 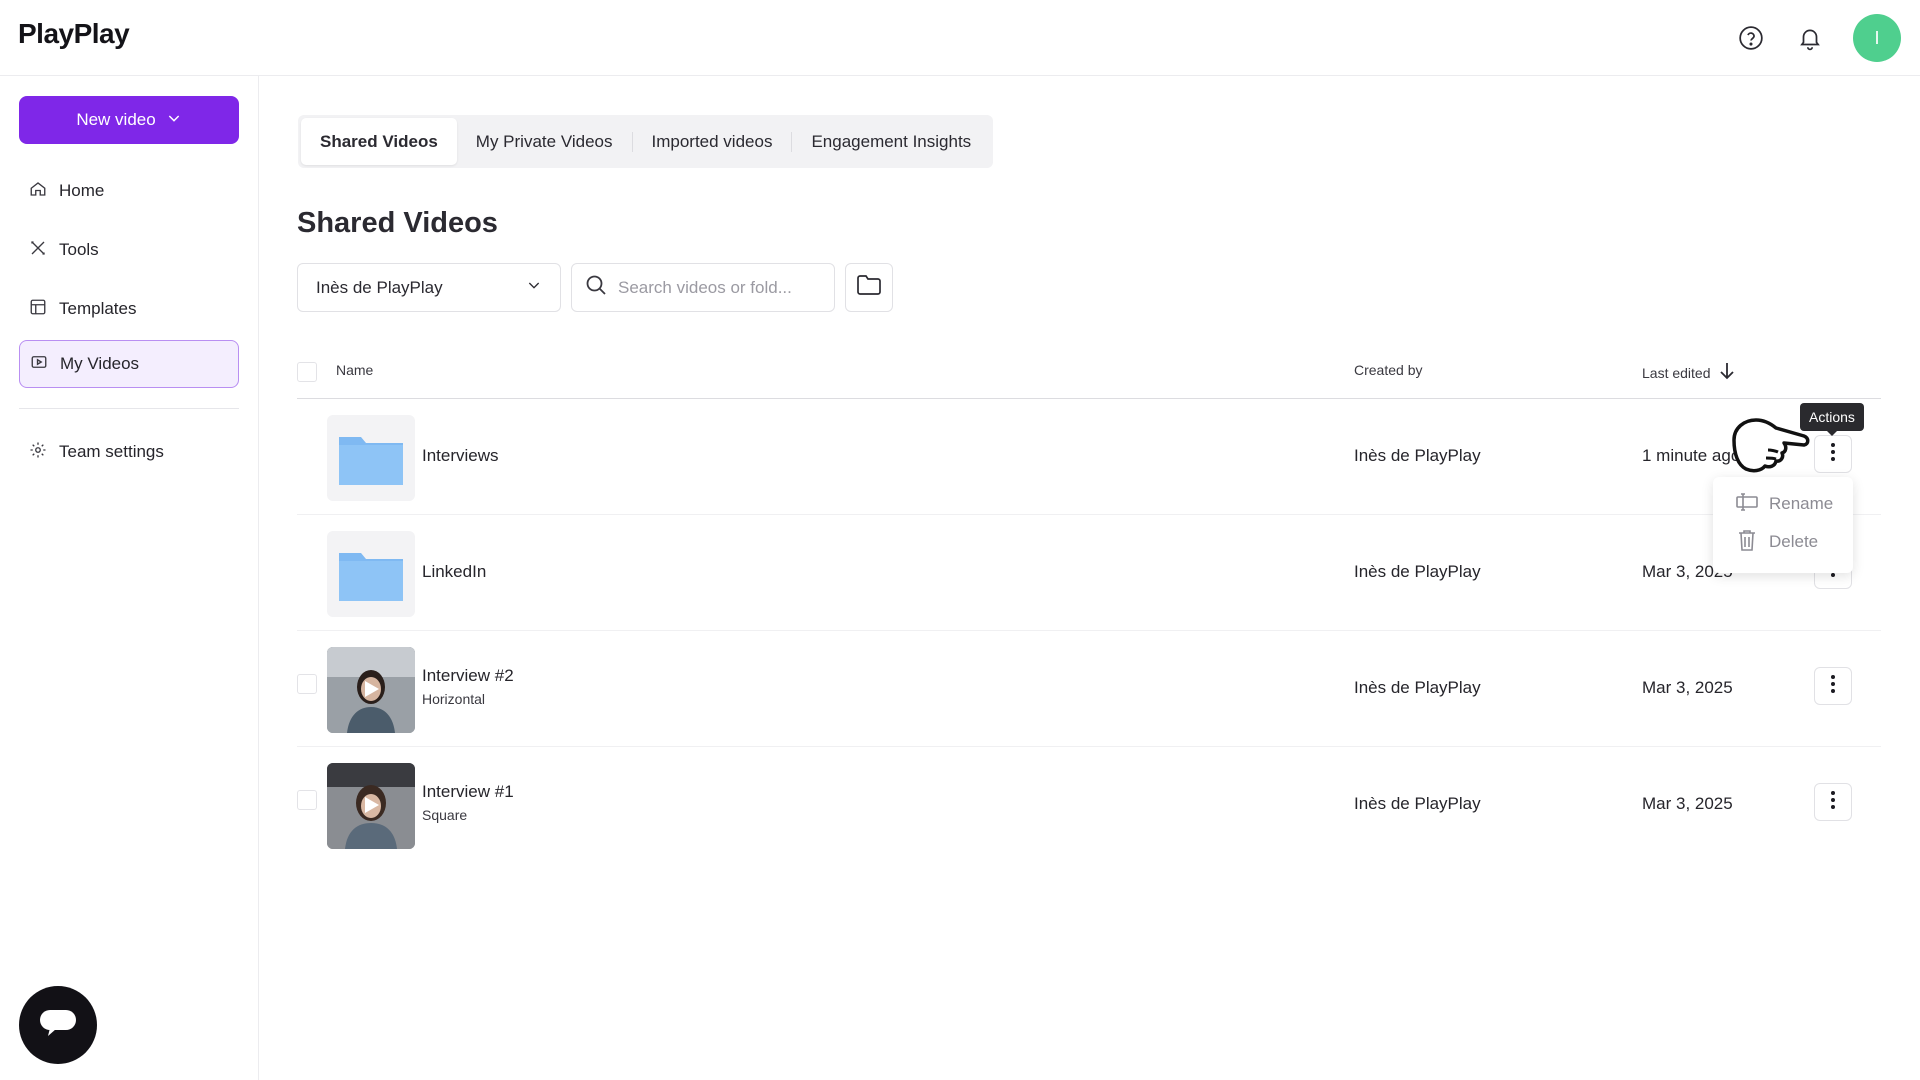 I want to click on select-all-checkbox, so click(x=307, y=372).